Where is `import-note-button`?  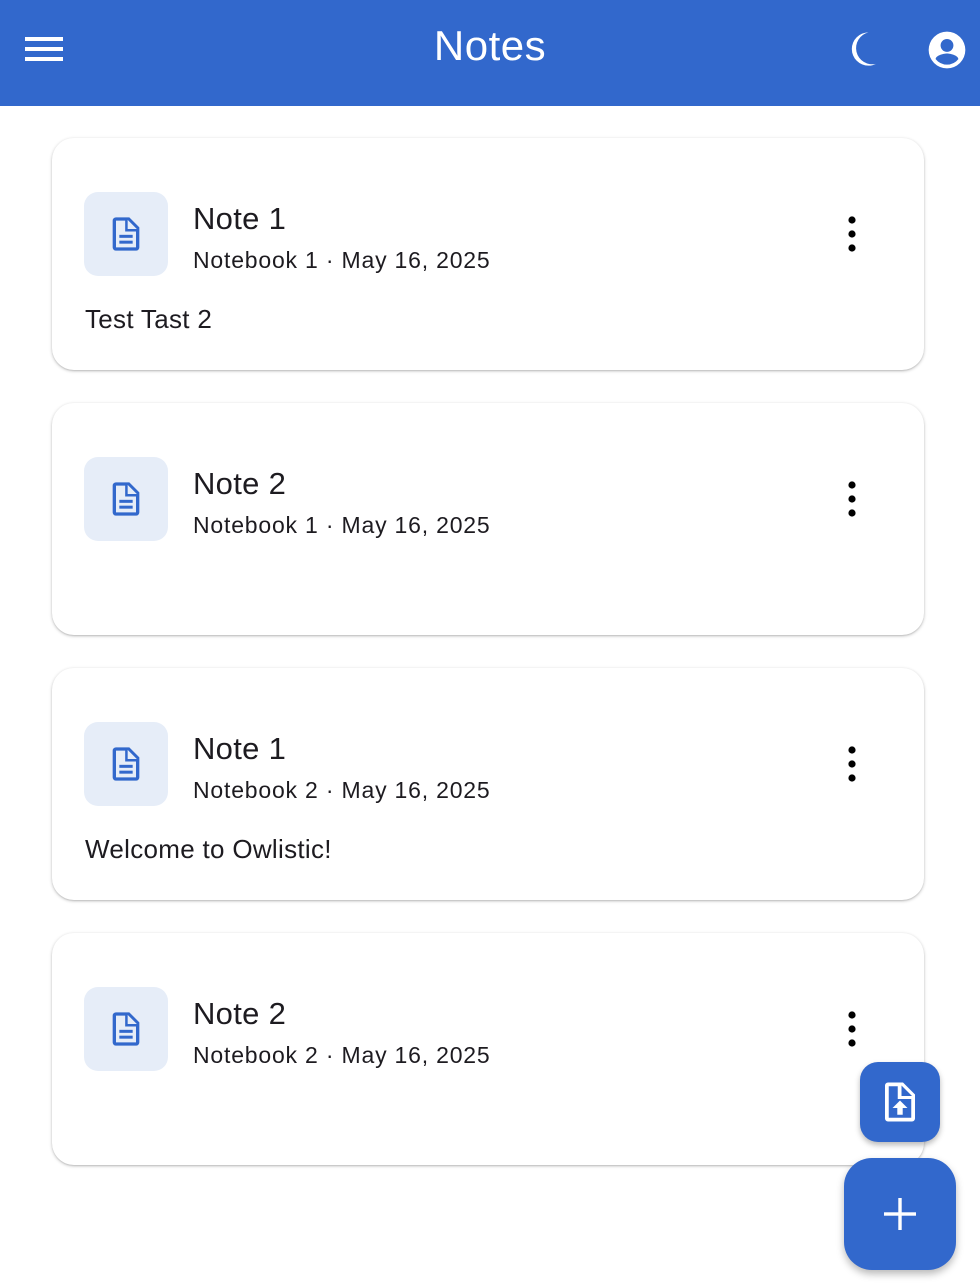 import-note-button is located at coordinates (900, 1102).